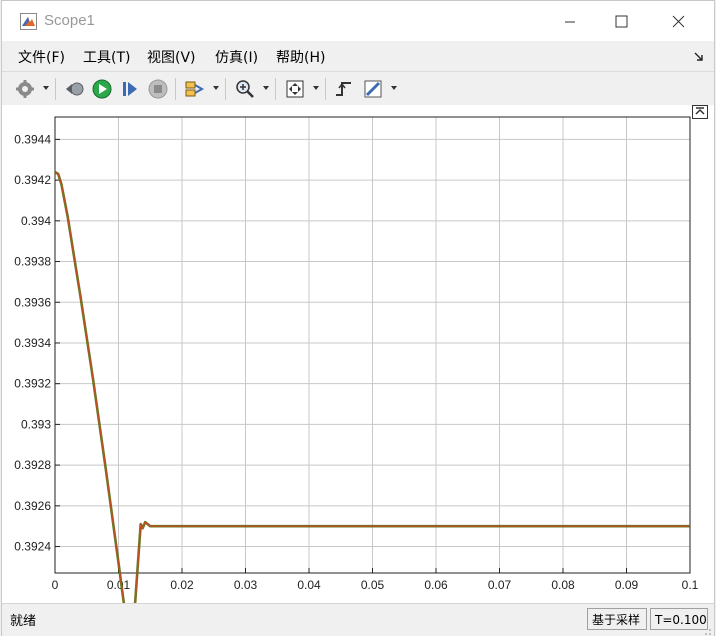 Image resolution: width=716 pixels, height=636 pixels. Describe the element at coordinates (25, 89) in the screenshot. I see `gear-icon` at that location.